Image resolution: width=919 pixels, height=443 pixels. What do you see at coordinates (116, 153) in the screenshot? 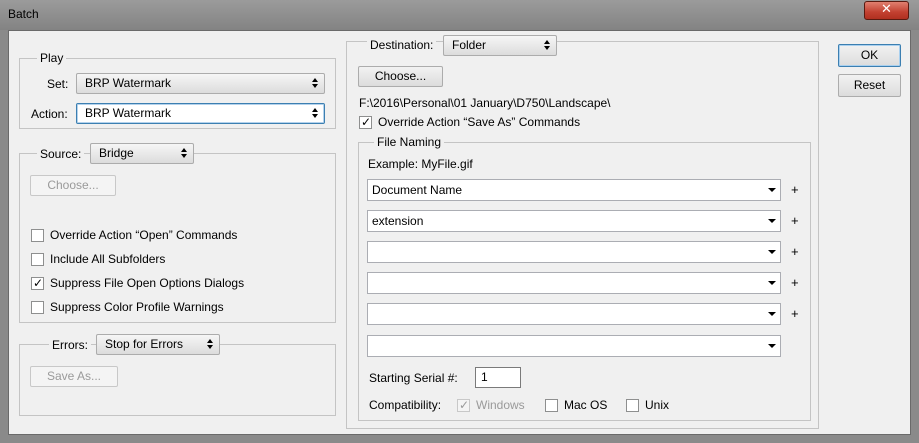
I see `source-select-value: Bridge` at bounding box center [116, 153].